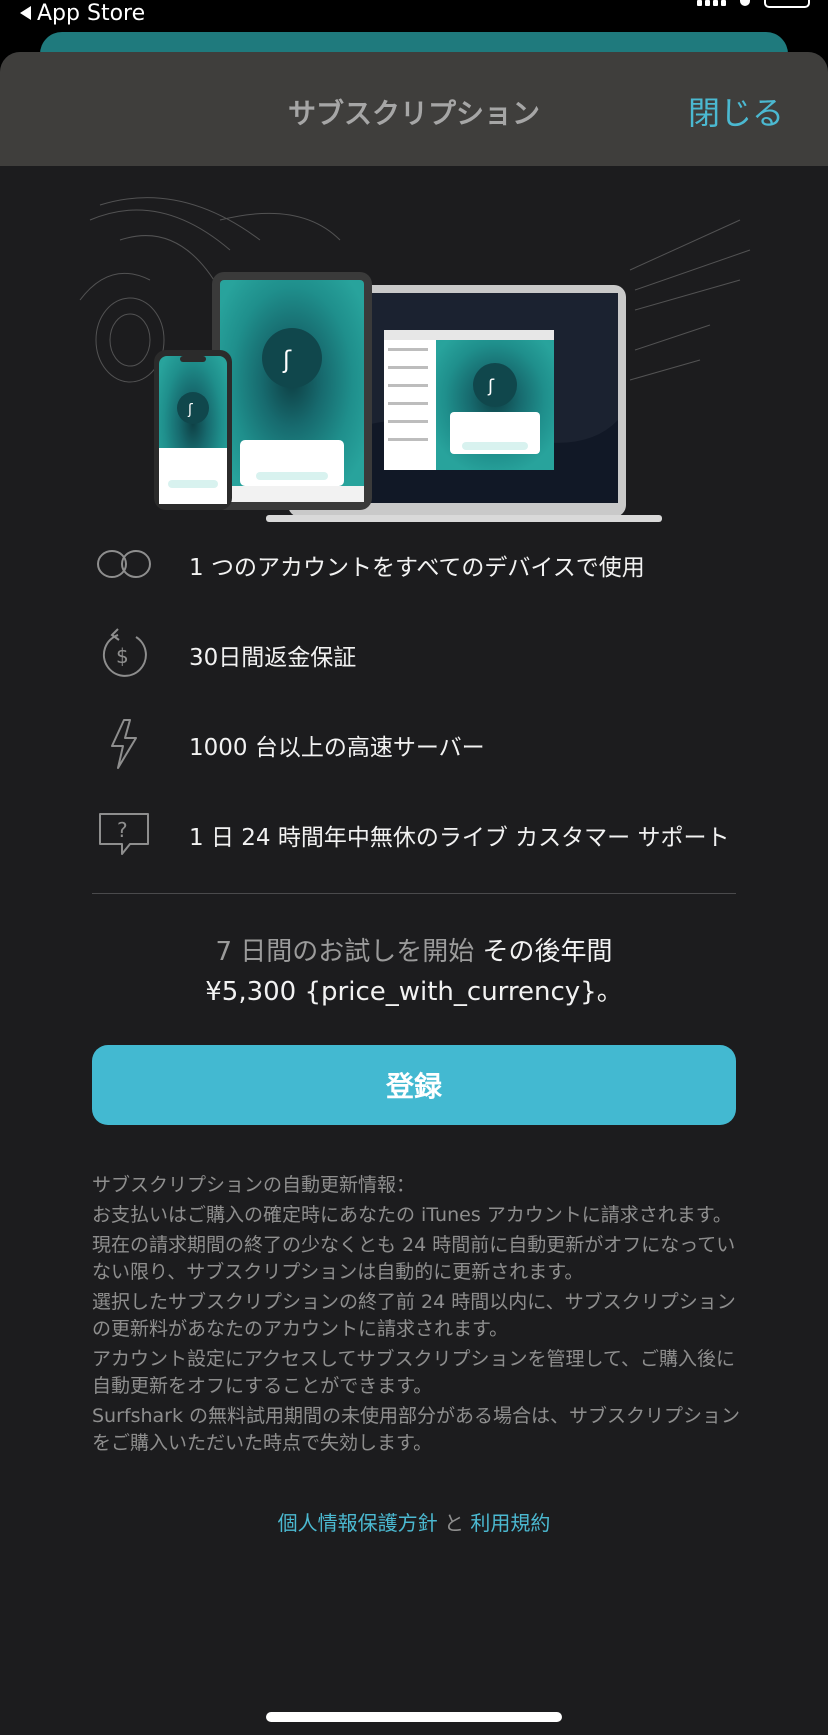  I want to click on divider, so click(414, 893).